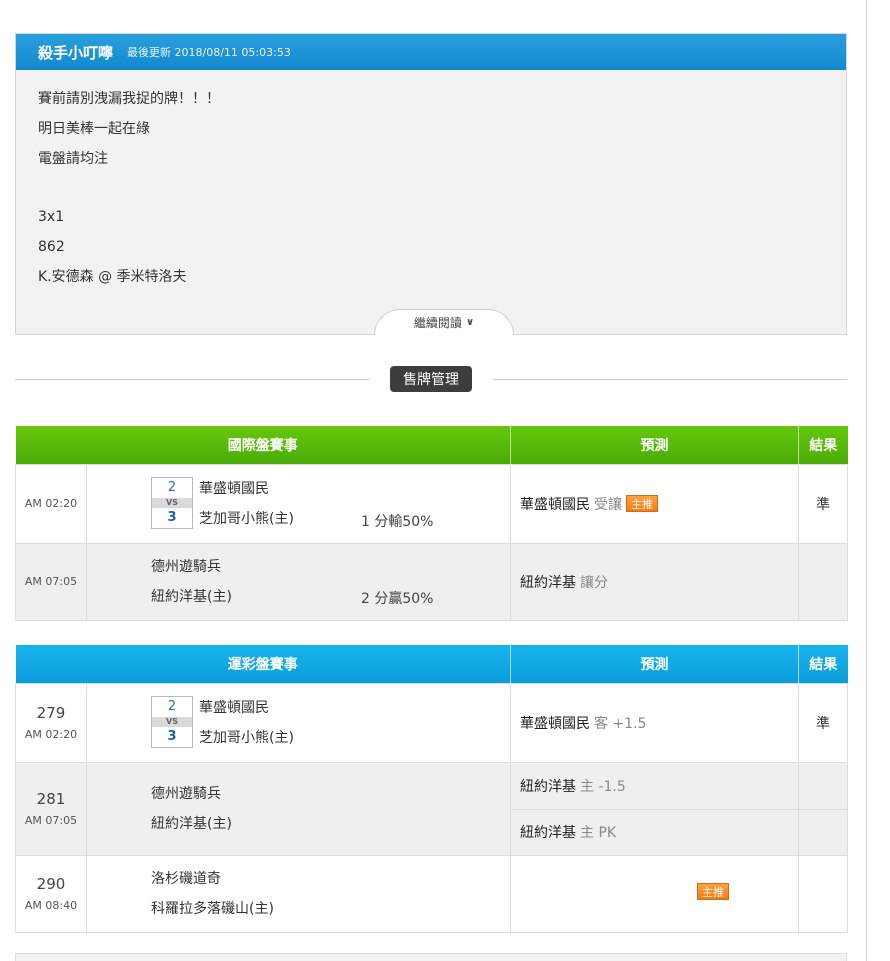  I want to click on divider-line-left, so click(192, 379).